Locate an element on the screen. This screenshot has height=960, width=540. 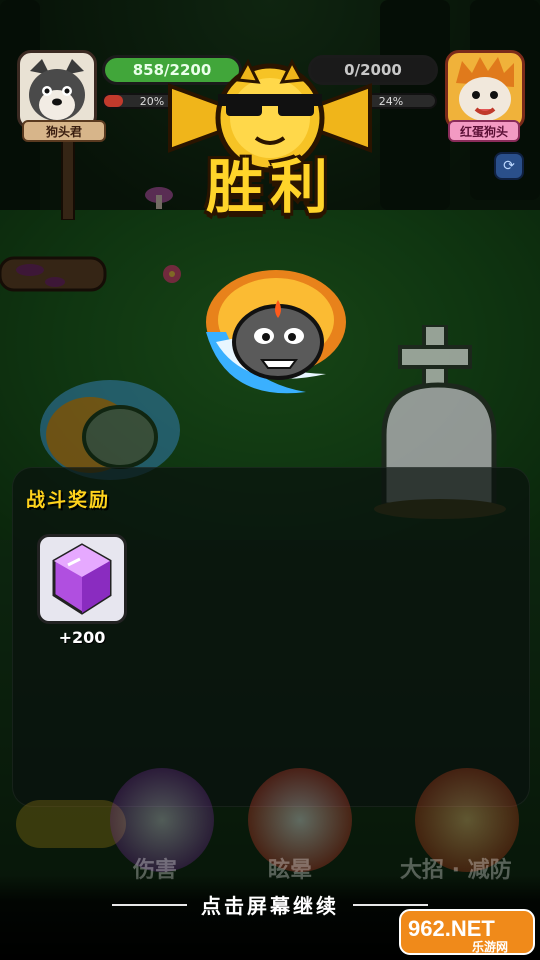
player-name-plate: 狗头君 is located at coordinates (64, 131).